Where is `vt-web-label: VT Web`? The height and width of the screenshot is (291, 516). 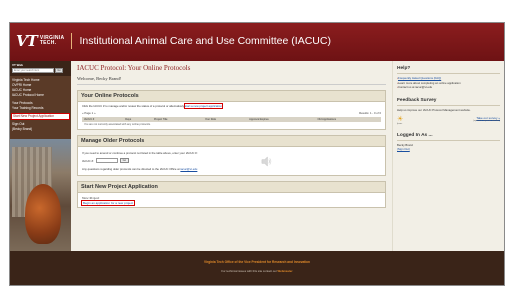
vt-web-label: VT Web is located at coordinates (17, 65).